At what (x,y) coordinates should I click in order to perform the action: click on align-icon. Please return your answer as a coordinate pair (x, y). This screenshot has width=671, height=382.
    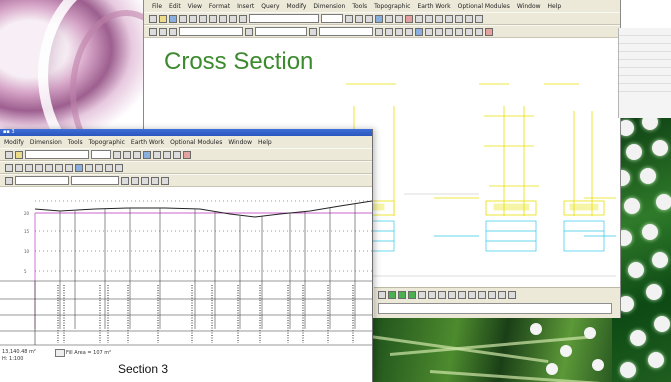
    Looking at the image, I should click on (147, 154).